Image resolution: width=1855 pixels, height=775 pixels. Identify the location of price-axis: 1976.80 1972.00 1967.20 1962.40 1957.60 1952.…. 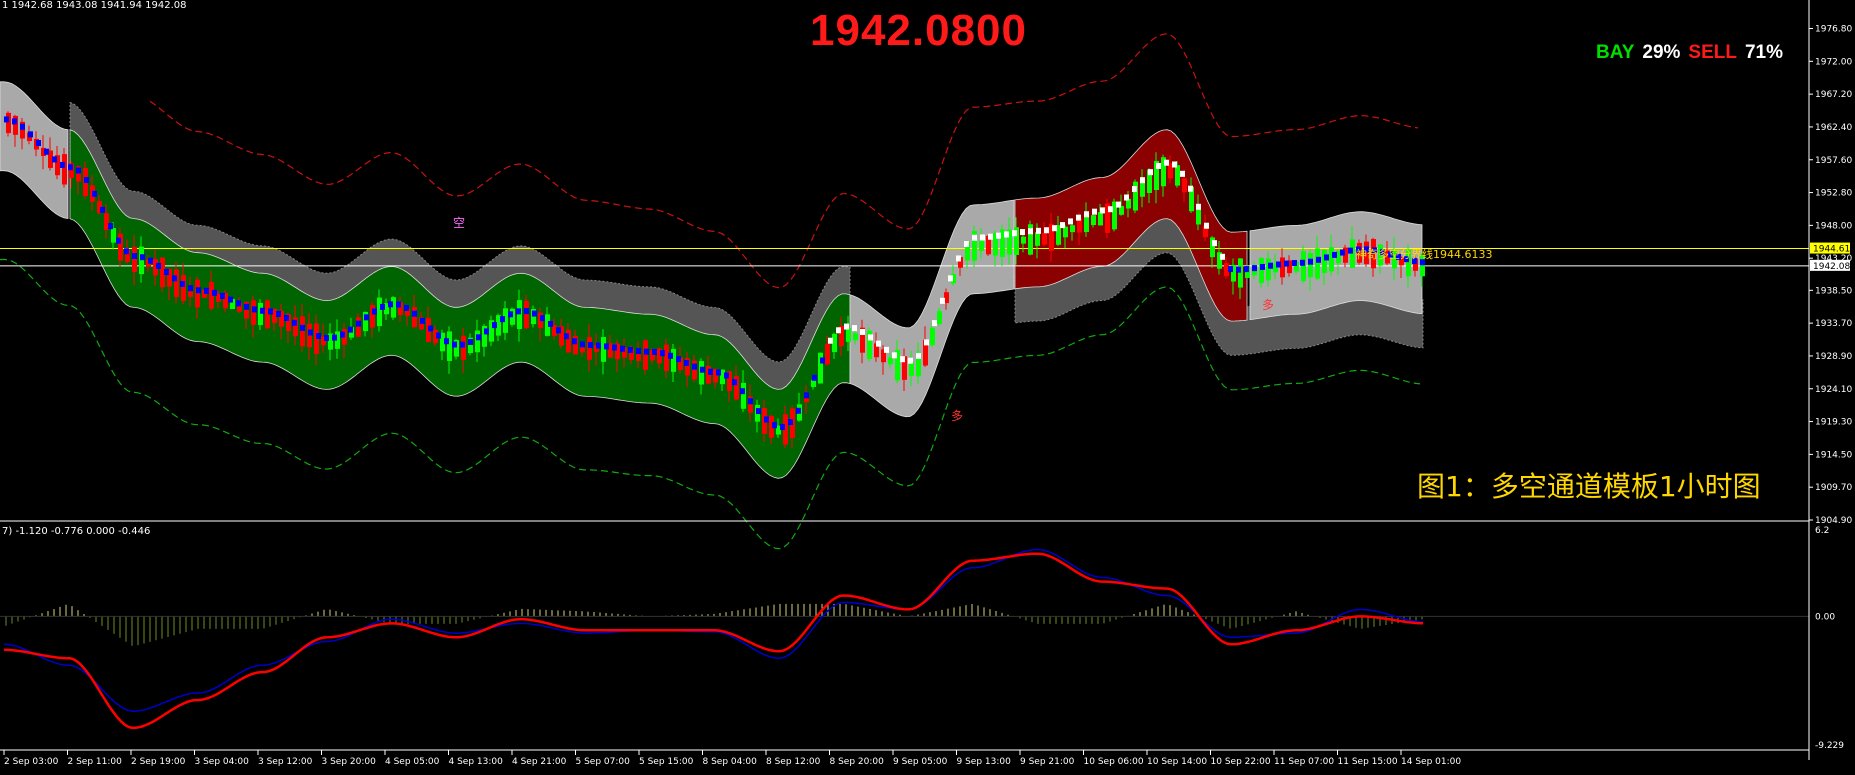
(1830, 380).